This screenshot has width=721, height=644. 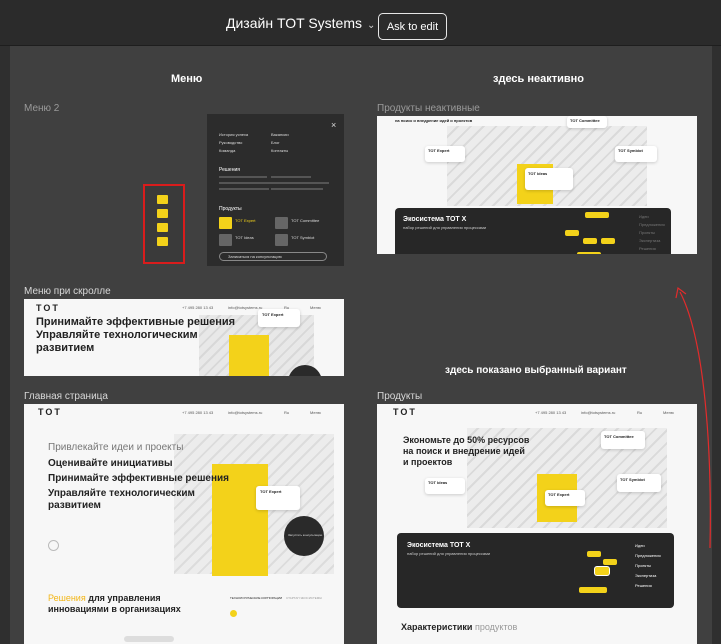 I want to click on close-icon: ×, so click(x=333, y=125).